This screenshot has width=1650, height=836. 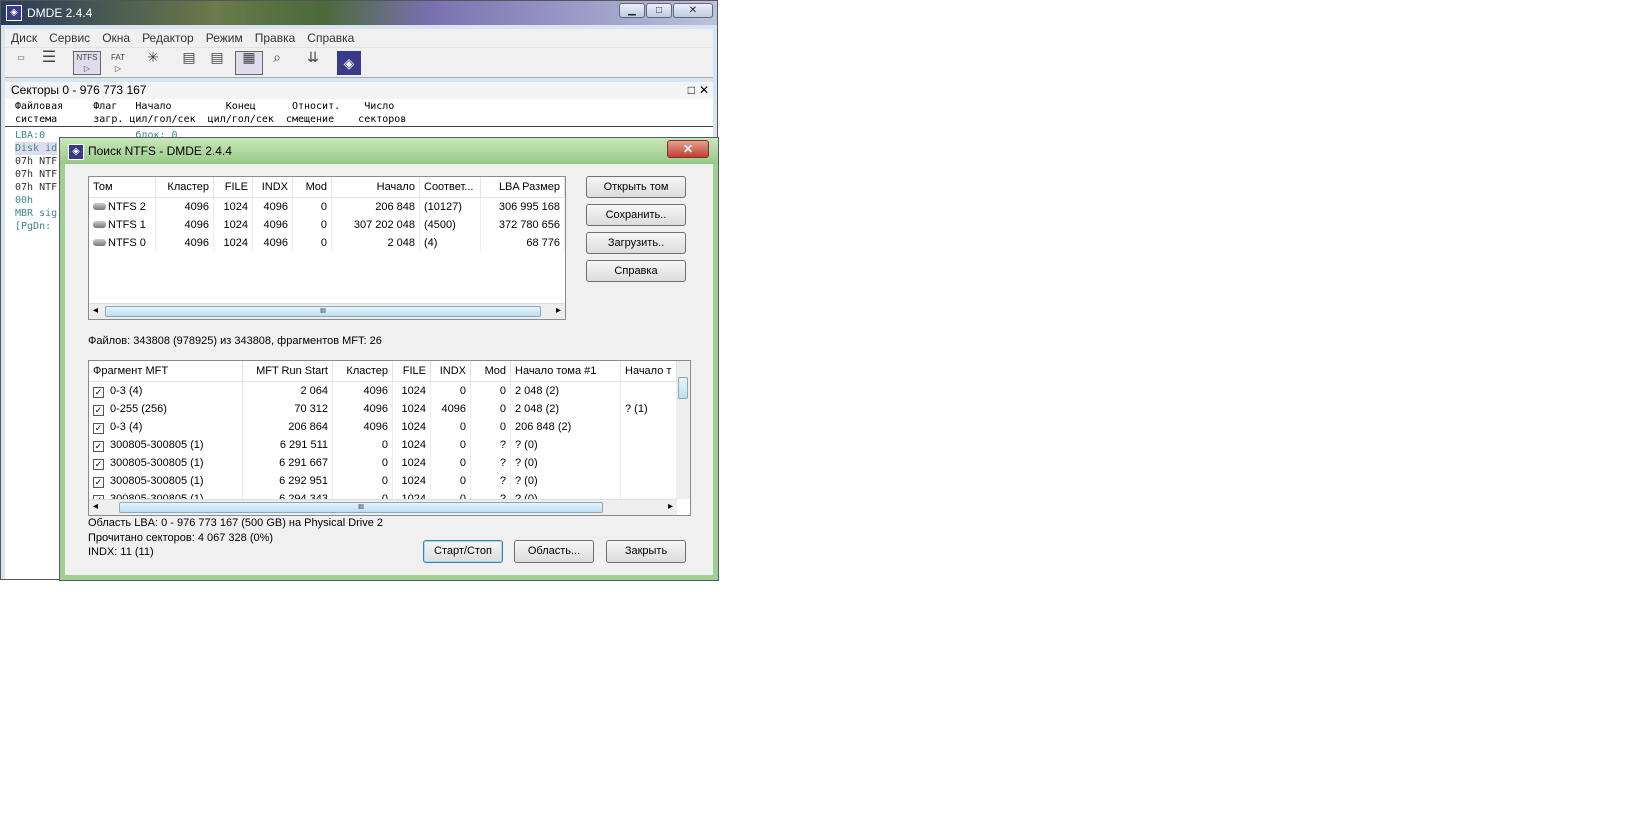 What do you see at coordinates (313, 62) in the screenshot?
I see `copy-sectors-icon: ⇊` at bounding box center [313, 62].